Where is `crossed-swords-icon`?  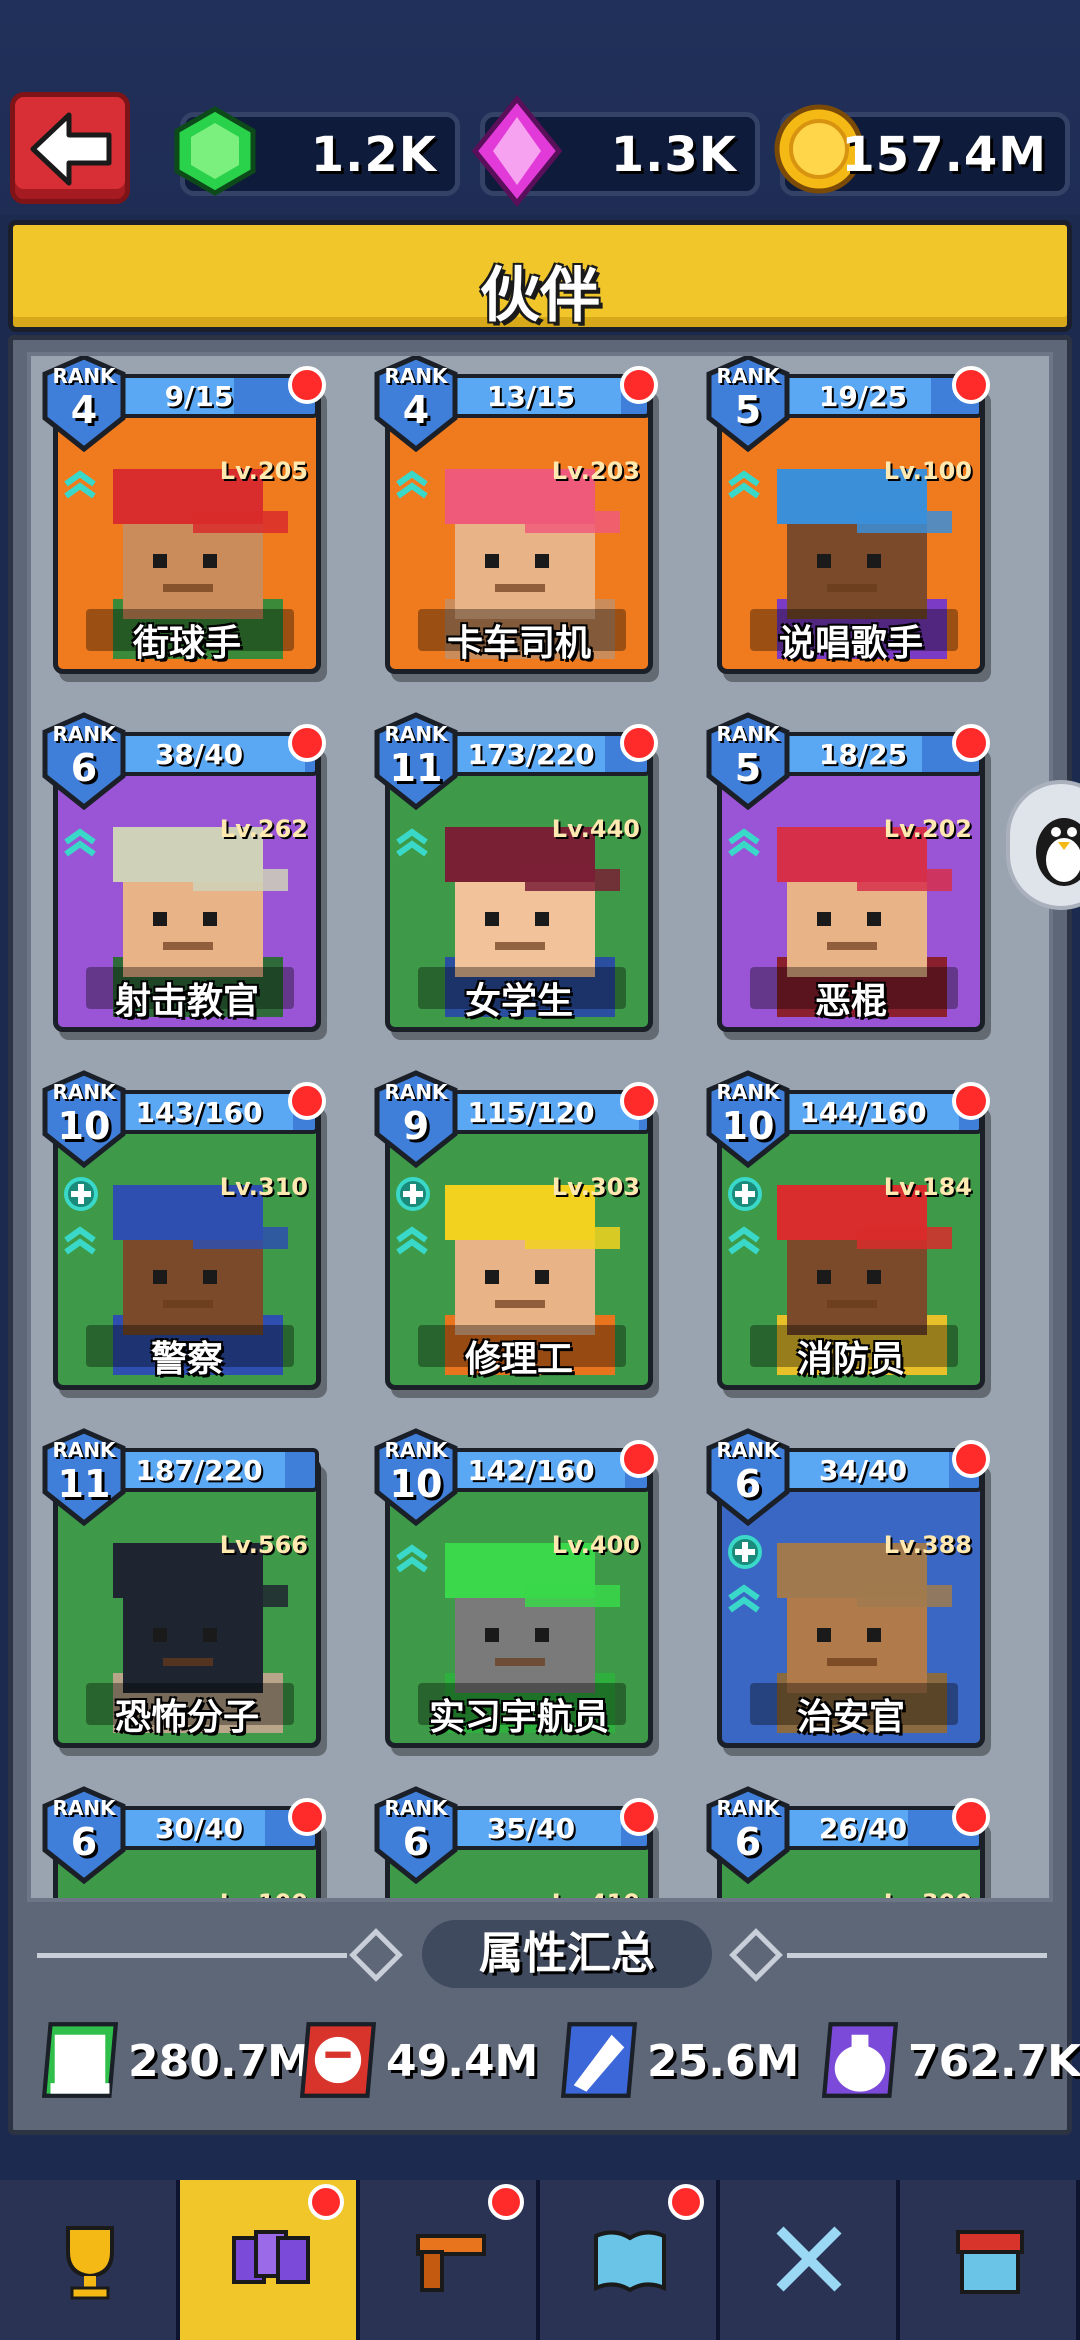 crossed-swords-icon is located at coordinates (809, 2259).